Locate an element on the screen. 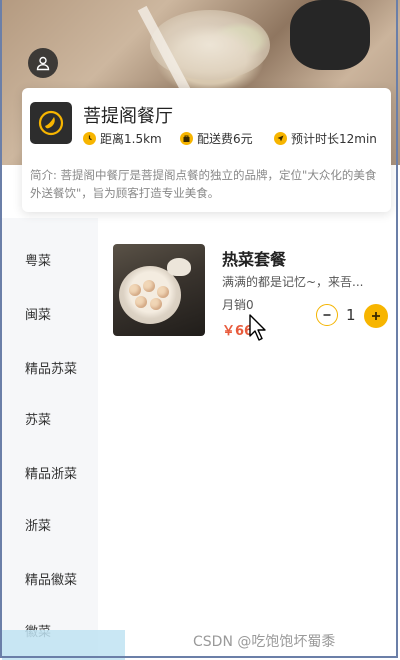 The width and height of the screenshot is (400, 660). category-item-su: 苏菜 is located at coordinates (38, 418).